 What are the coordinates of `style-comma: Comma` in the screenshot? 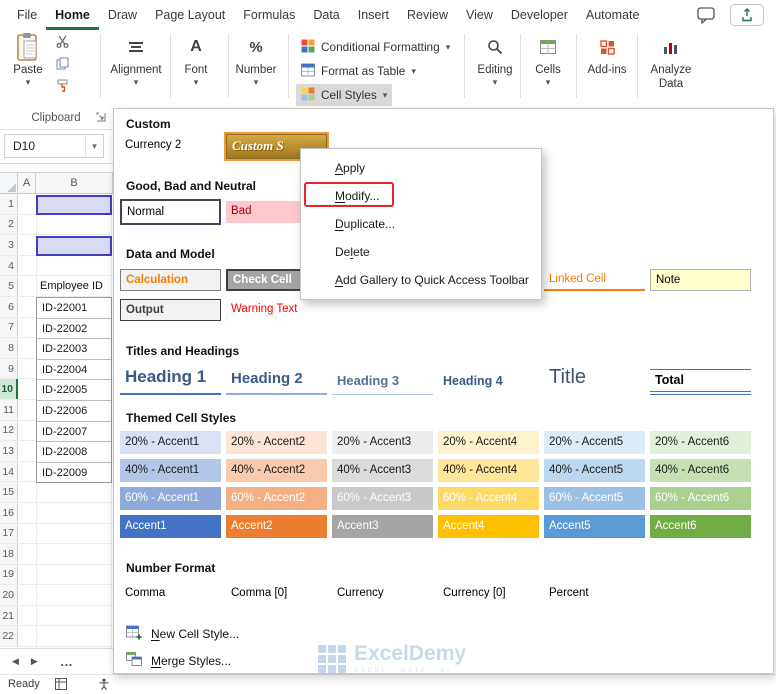 It's located at (170, 594).